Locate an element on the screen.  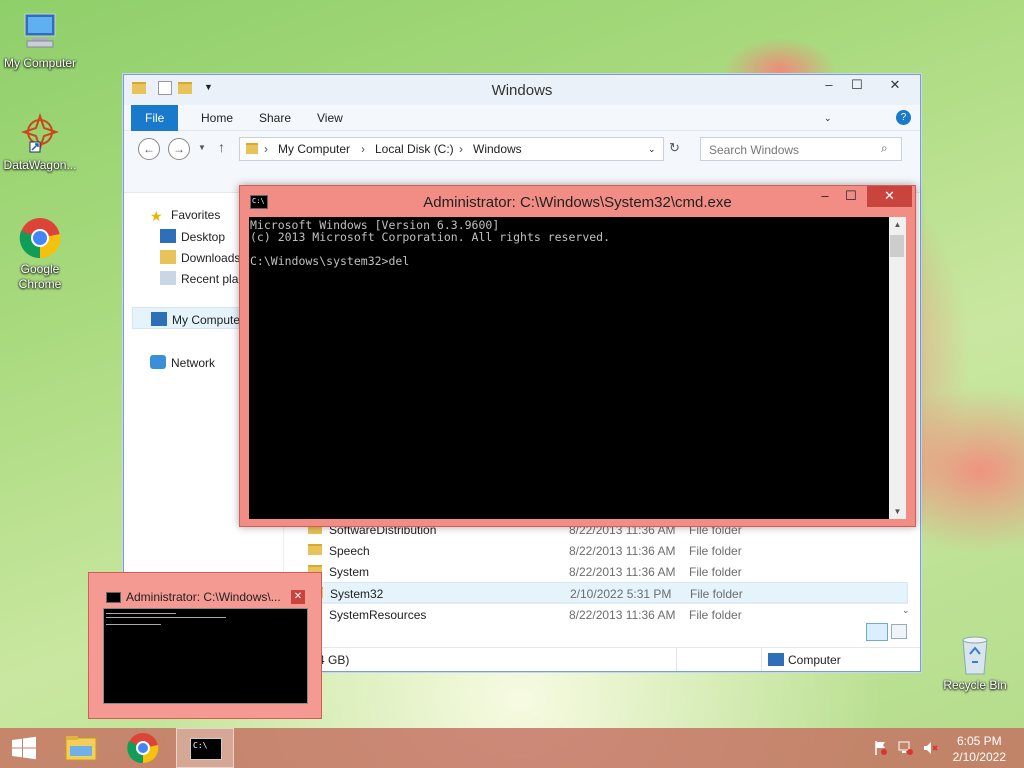
recycle-bin-icon is located at coordinates (975, 654).